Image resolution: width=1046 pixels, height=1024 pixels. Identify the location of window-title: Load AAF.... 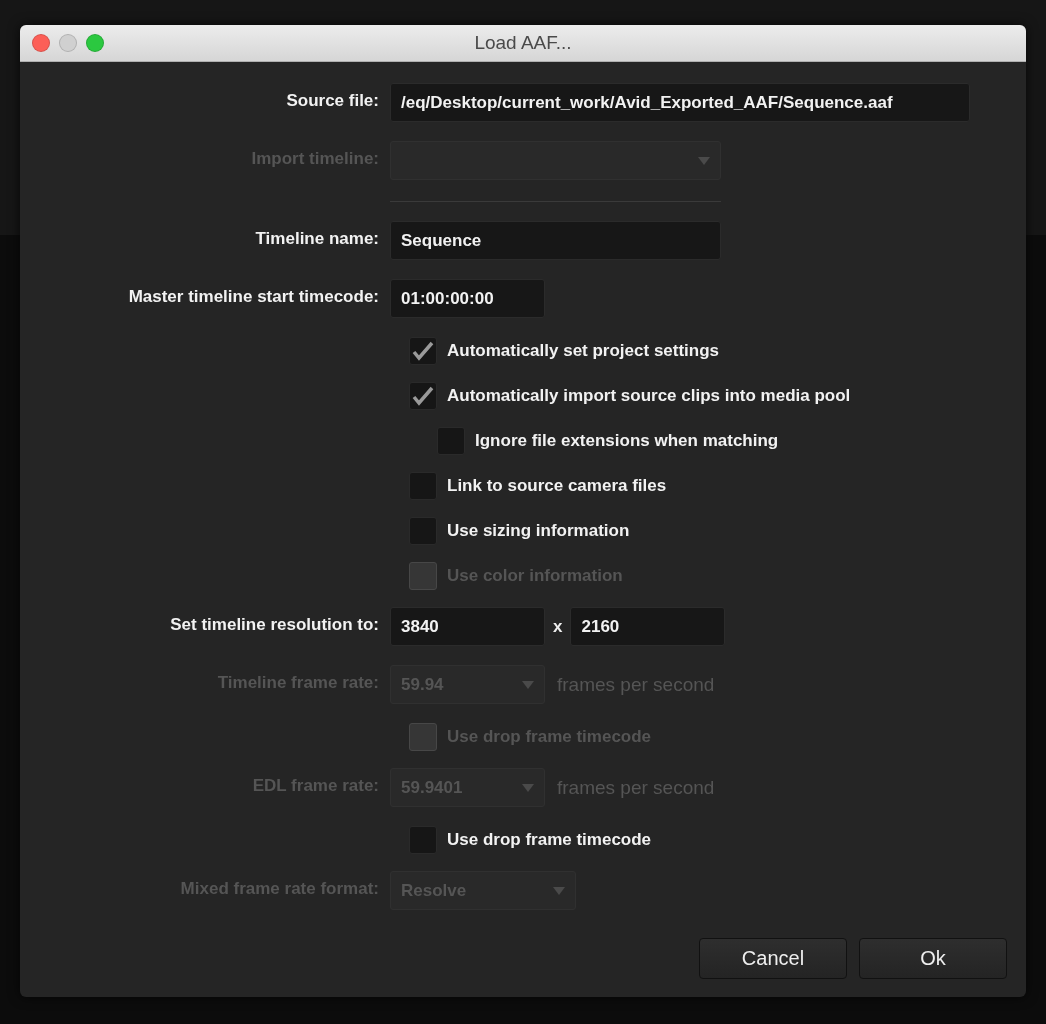
(523, 43).